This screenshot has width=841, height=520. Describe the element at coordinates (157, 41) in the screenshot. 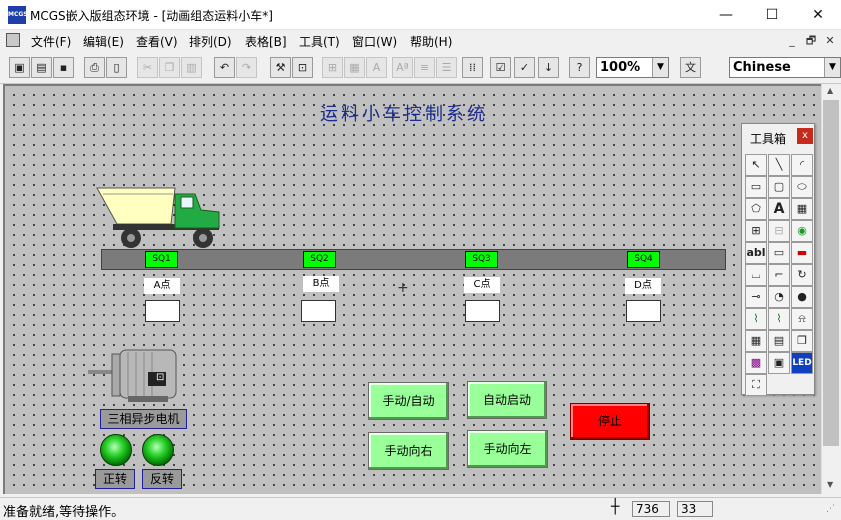

I see `menu-view: 查看(V)` at that location.